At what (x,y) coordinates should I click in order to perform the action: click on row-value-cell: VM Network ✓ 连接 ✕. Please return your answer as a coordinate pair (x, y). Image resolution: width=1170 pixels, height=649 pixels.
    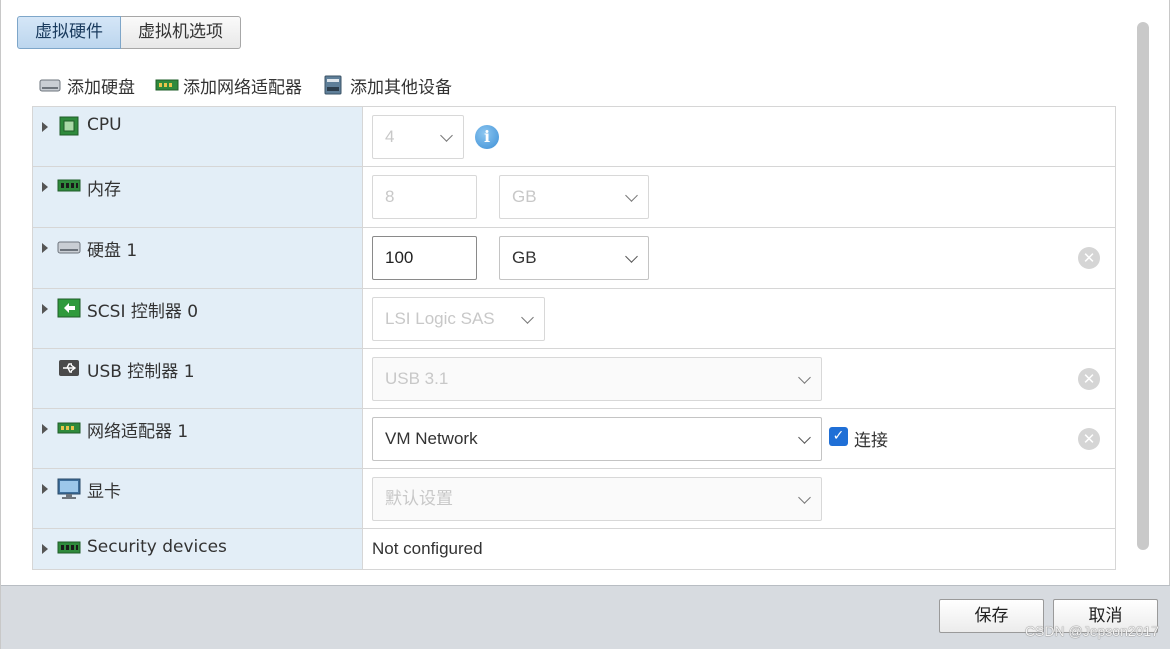
    Looking at the image, I should click on (743, 438).